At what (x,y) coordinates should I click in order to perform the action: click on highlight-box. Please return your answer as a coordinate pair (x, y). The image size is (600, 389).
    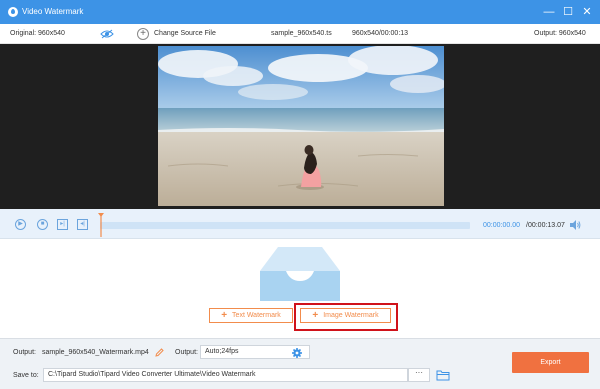
    Looking at the image, I should click on (346, 317).